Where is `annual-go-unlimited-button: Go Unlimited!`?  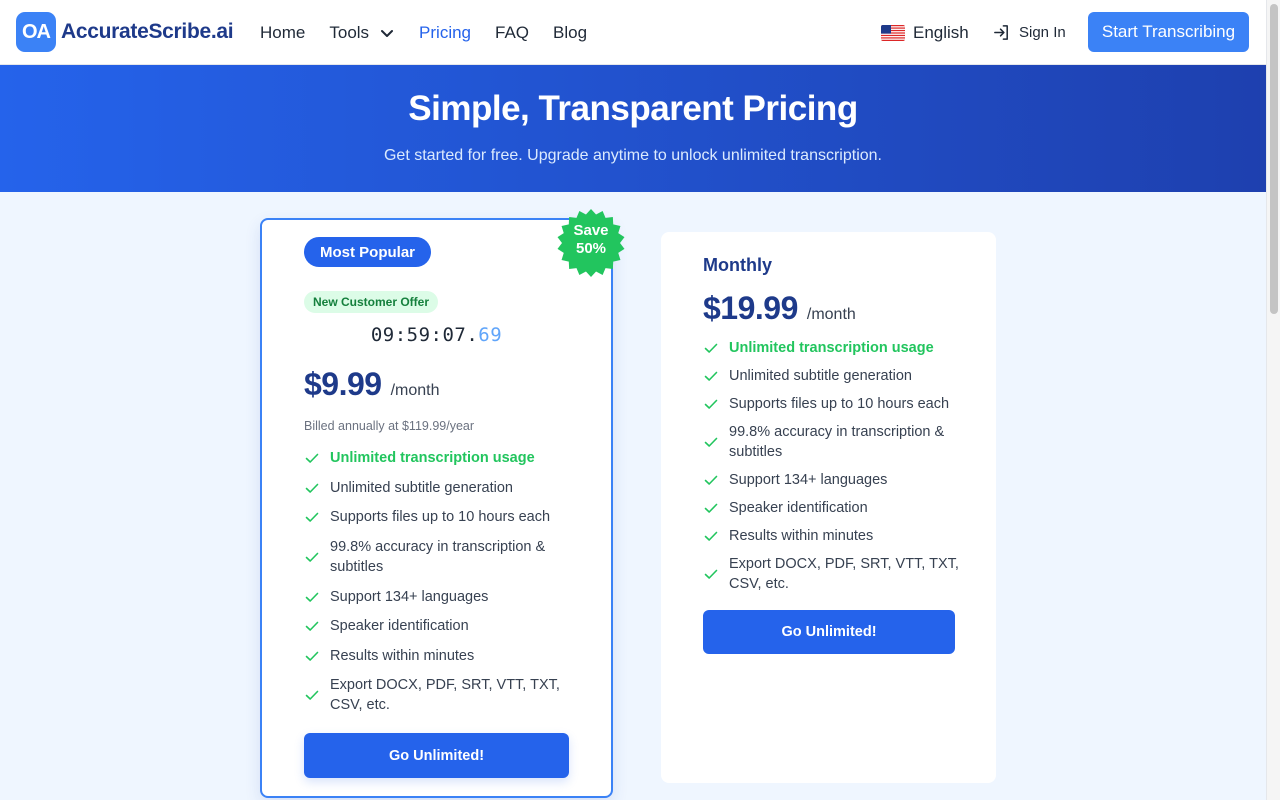
annual-go-unlimited-button: Go Unlimited! is located at coordinates (436, 755).